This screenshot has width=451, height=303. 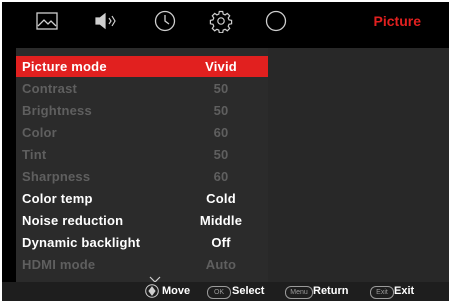 What do you see at coordinates (59, 264) in the screenshot?
I see `menu-item-label: HDMI mode` at bounding box center [59, 264].